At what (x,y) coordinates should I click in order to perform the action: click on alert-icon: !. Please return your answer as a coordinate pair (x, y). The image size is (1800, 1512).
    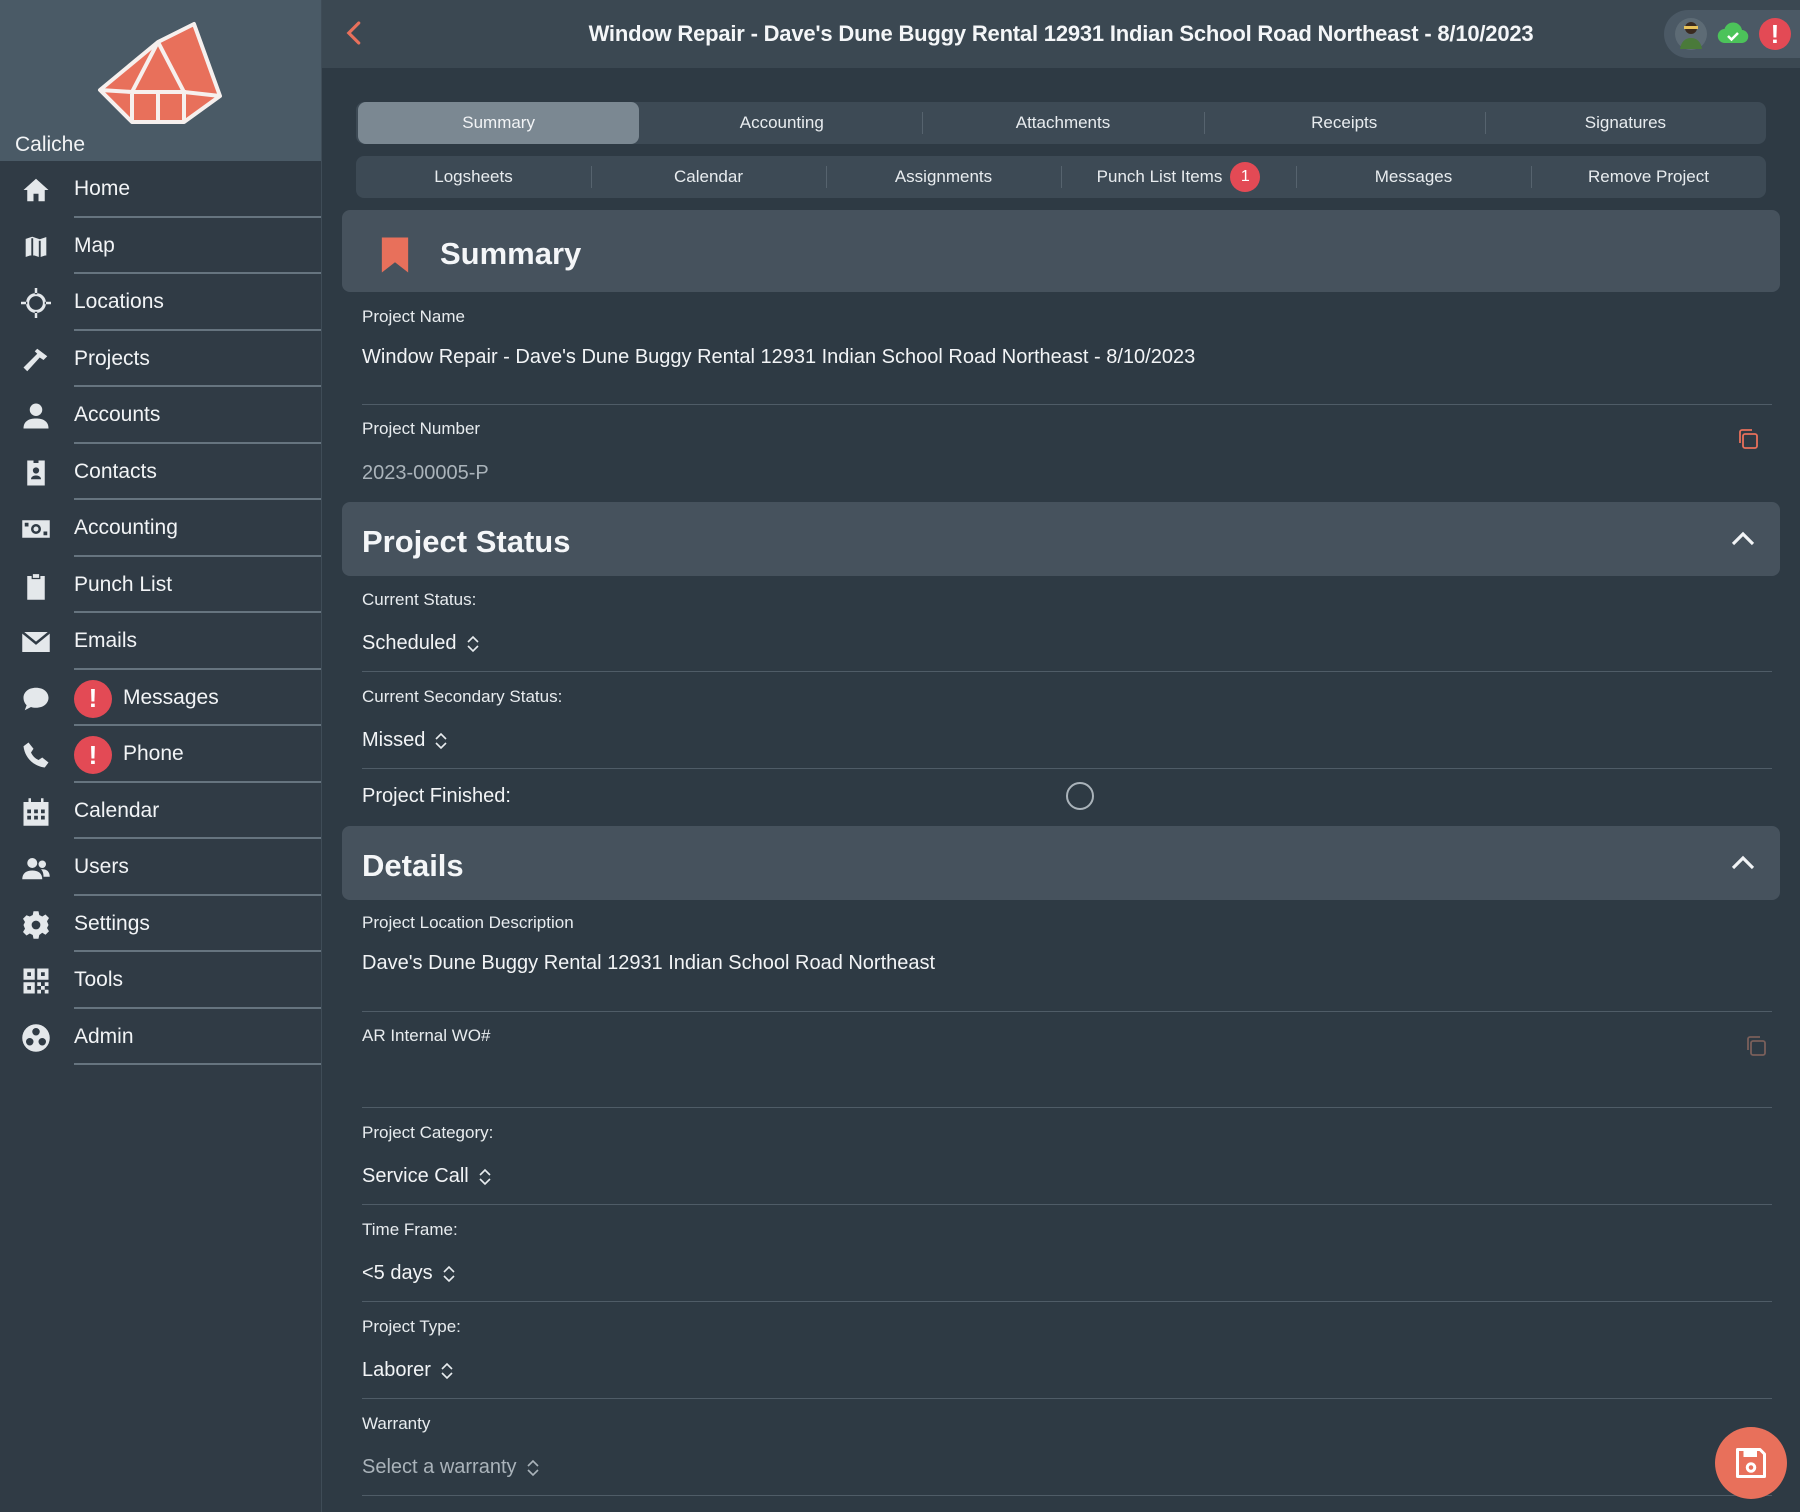
    Looking at the image, I should click on (1775, 34).